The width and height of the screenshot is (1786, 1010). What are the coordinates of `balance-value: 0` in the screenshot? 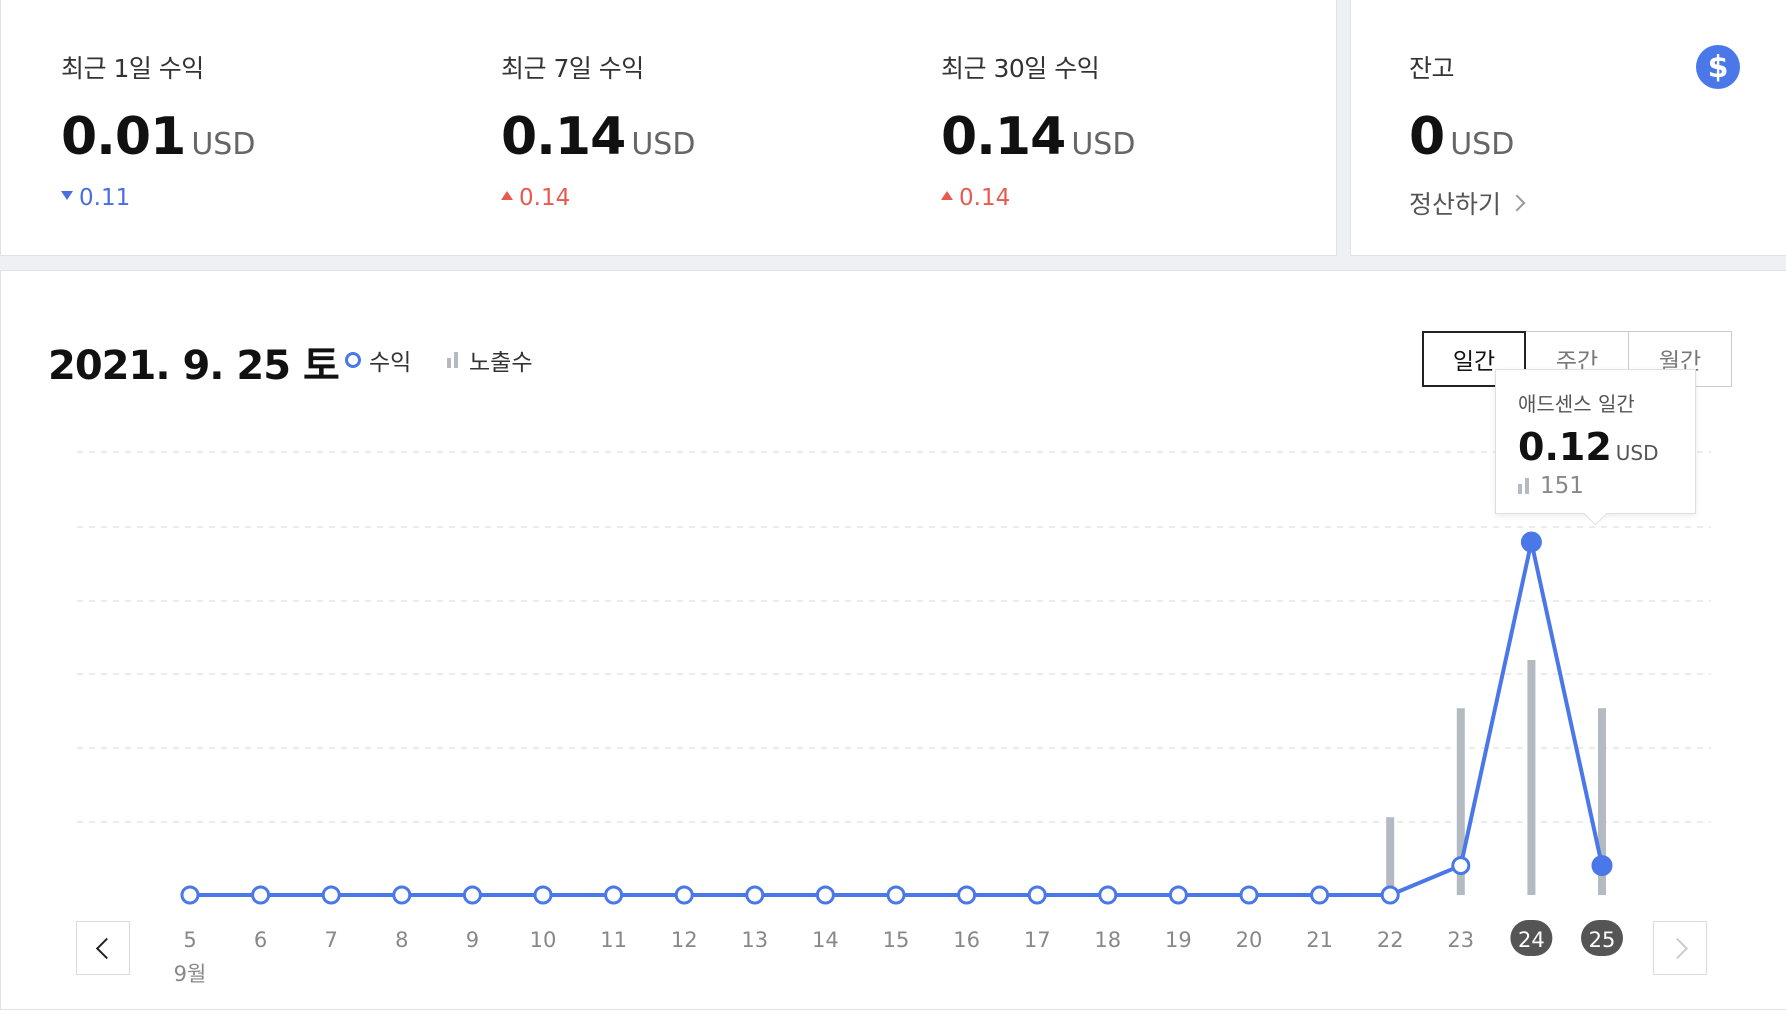 It's located at (1427, 137).